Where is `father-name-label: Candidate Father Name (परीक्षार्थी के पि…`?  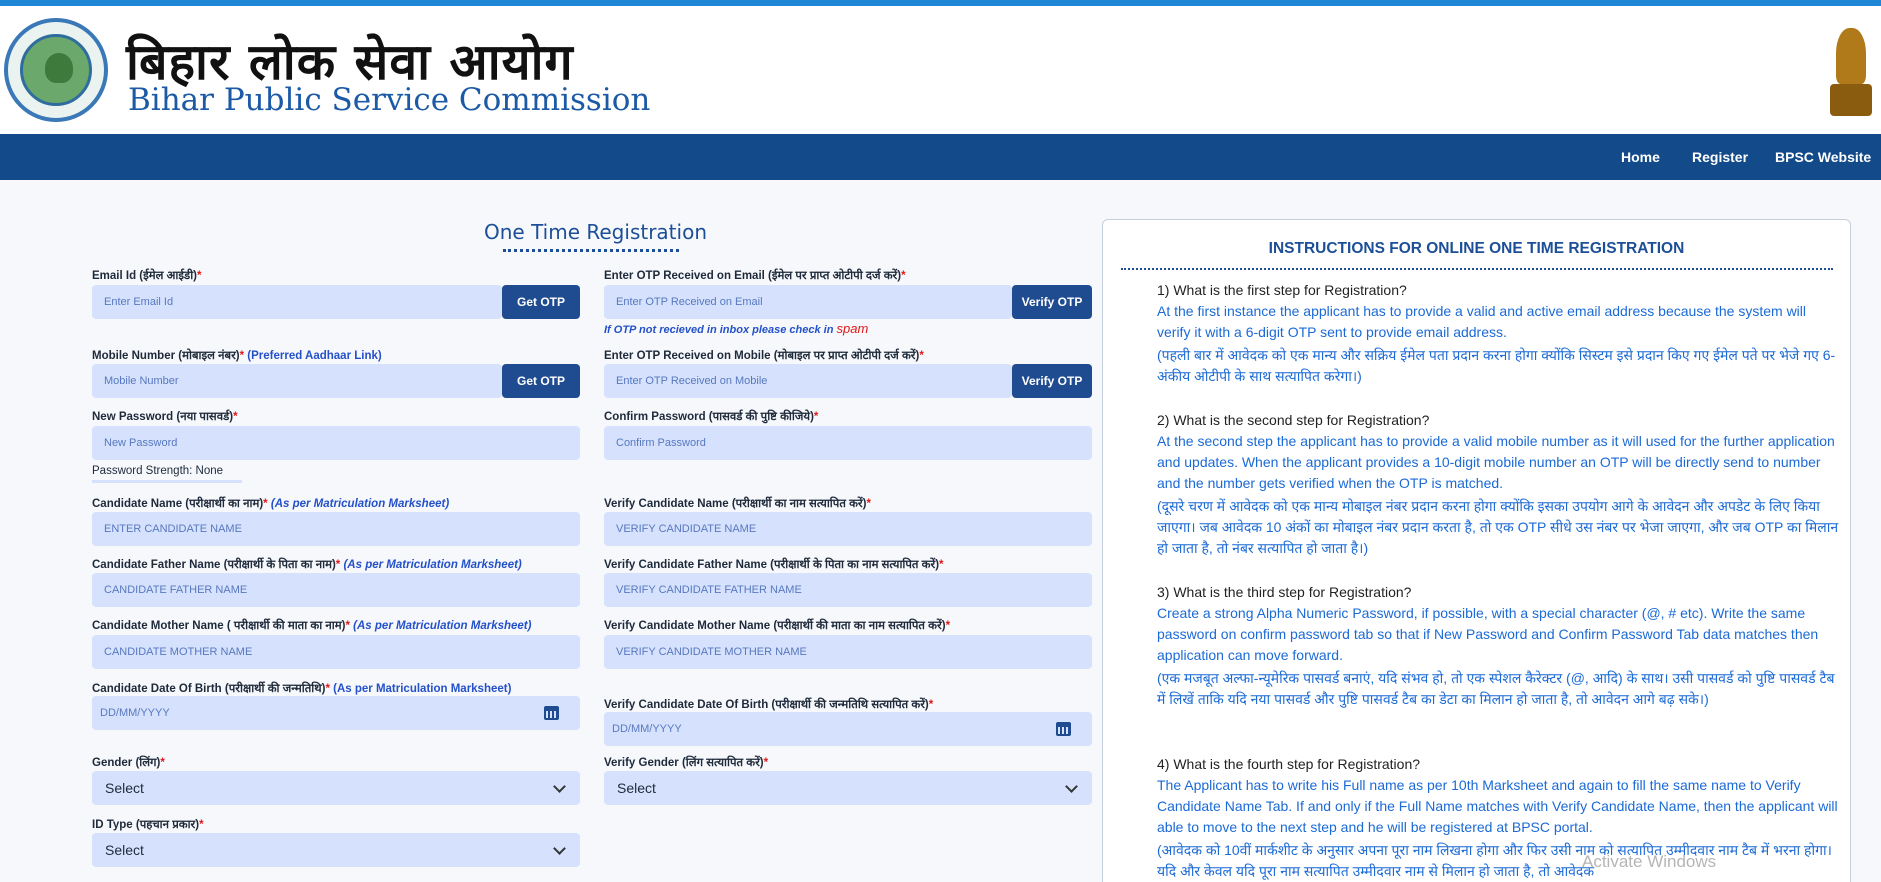
father-name-label: Candidate Father Name (परीक्षार्थी के पि… is located at coordinates (307, 565).